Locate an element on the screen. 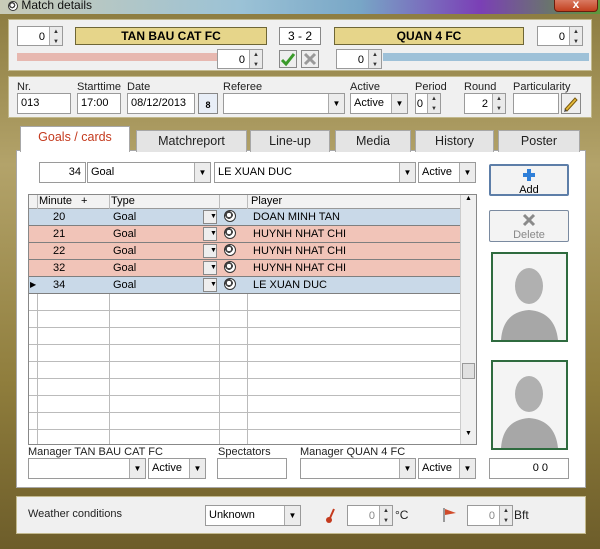  away-sub-spinner: 0 ▲ ▼ is located at coordinates (359, 59).